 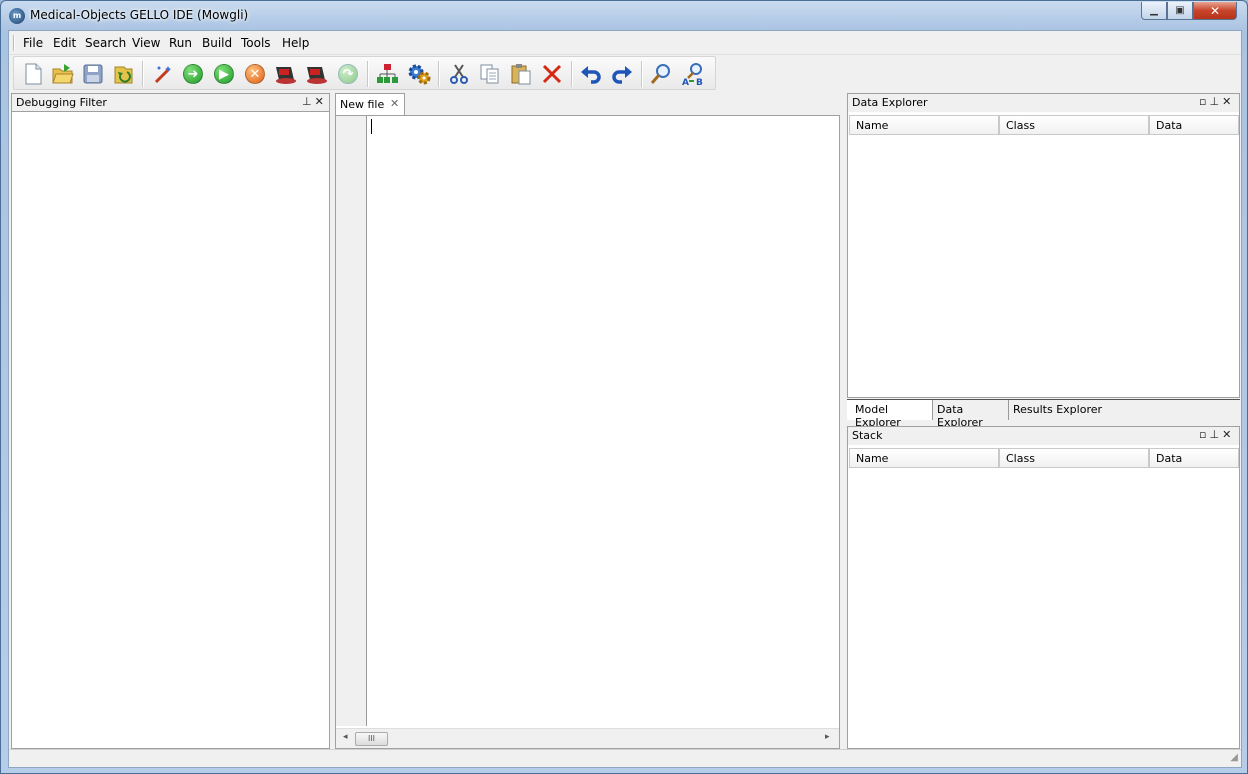 I want to click on stack-panel: Stack ▫⊥✕ Name Class Data, so click(x=1043, y=587).